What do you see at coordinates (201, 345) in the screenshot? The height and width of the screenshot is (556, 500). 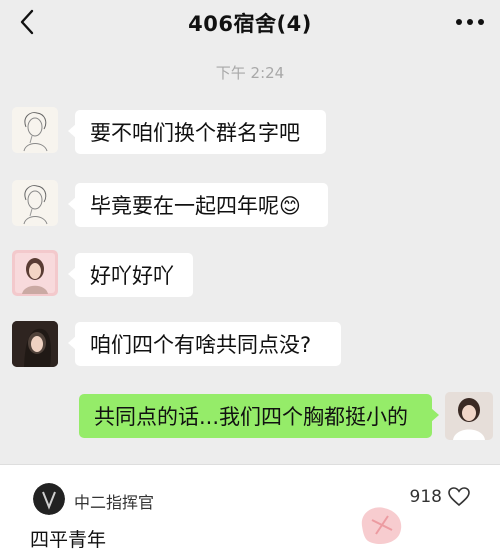 I see `message-text: 咱们四个有啥共同点没?` at bounding box center [201, 345].